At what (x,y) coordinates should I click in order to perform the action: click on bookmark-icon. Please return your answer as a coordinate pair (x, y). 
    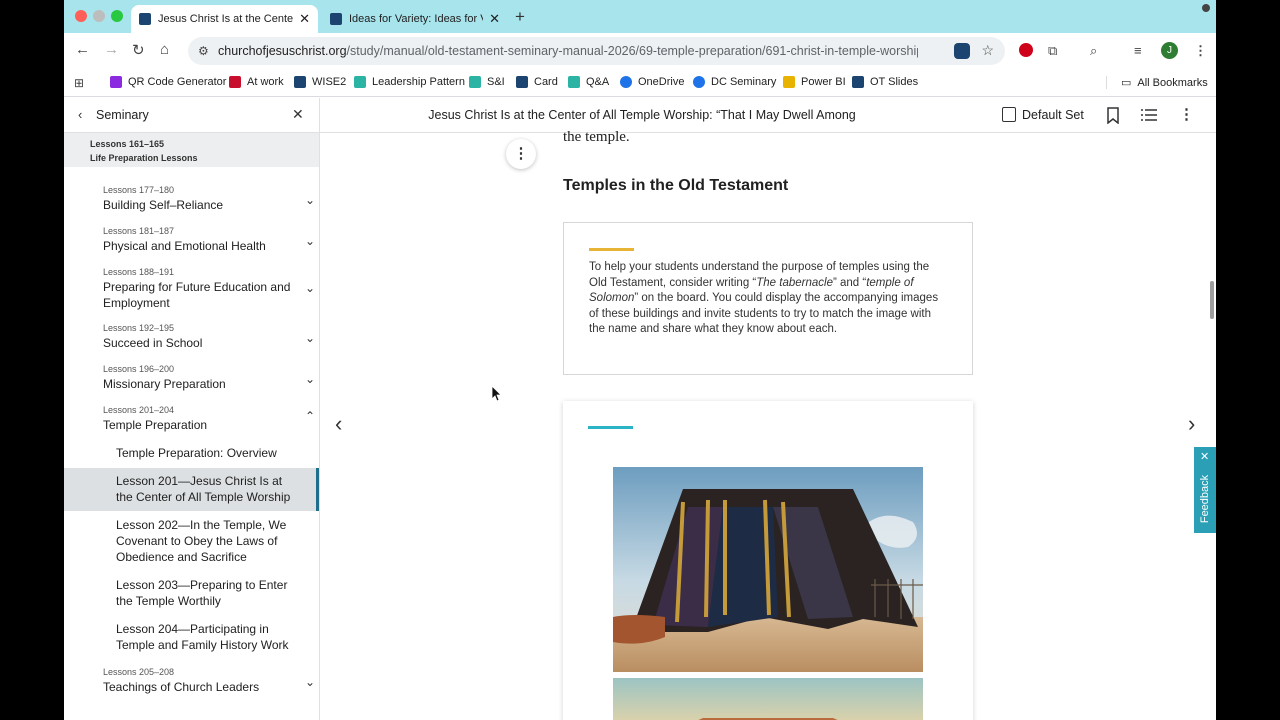
    Looking at the image, I should click on (1113, 115).